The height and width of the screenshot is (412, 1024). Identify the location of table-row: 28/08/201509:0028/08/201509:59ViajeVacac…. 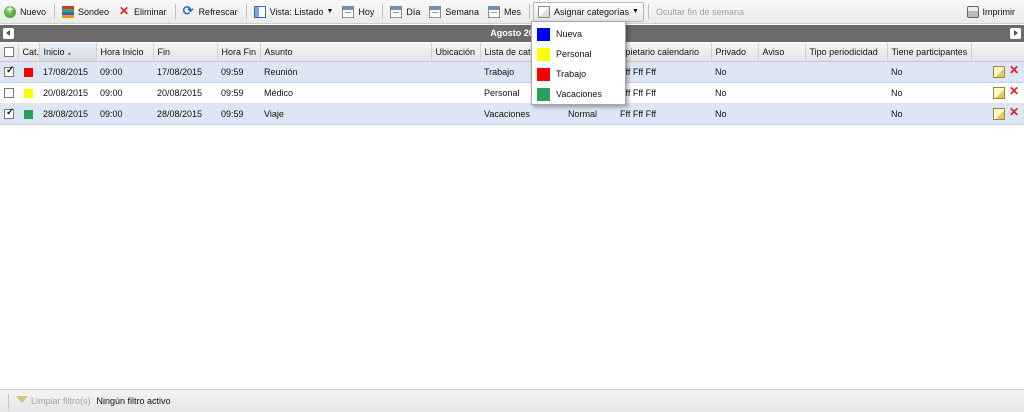
(512, 114).